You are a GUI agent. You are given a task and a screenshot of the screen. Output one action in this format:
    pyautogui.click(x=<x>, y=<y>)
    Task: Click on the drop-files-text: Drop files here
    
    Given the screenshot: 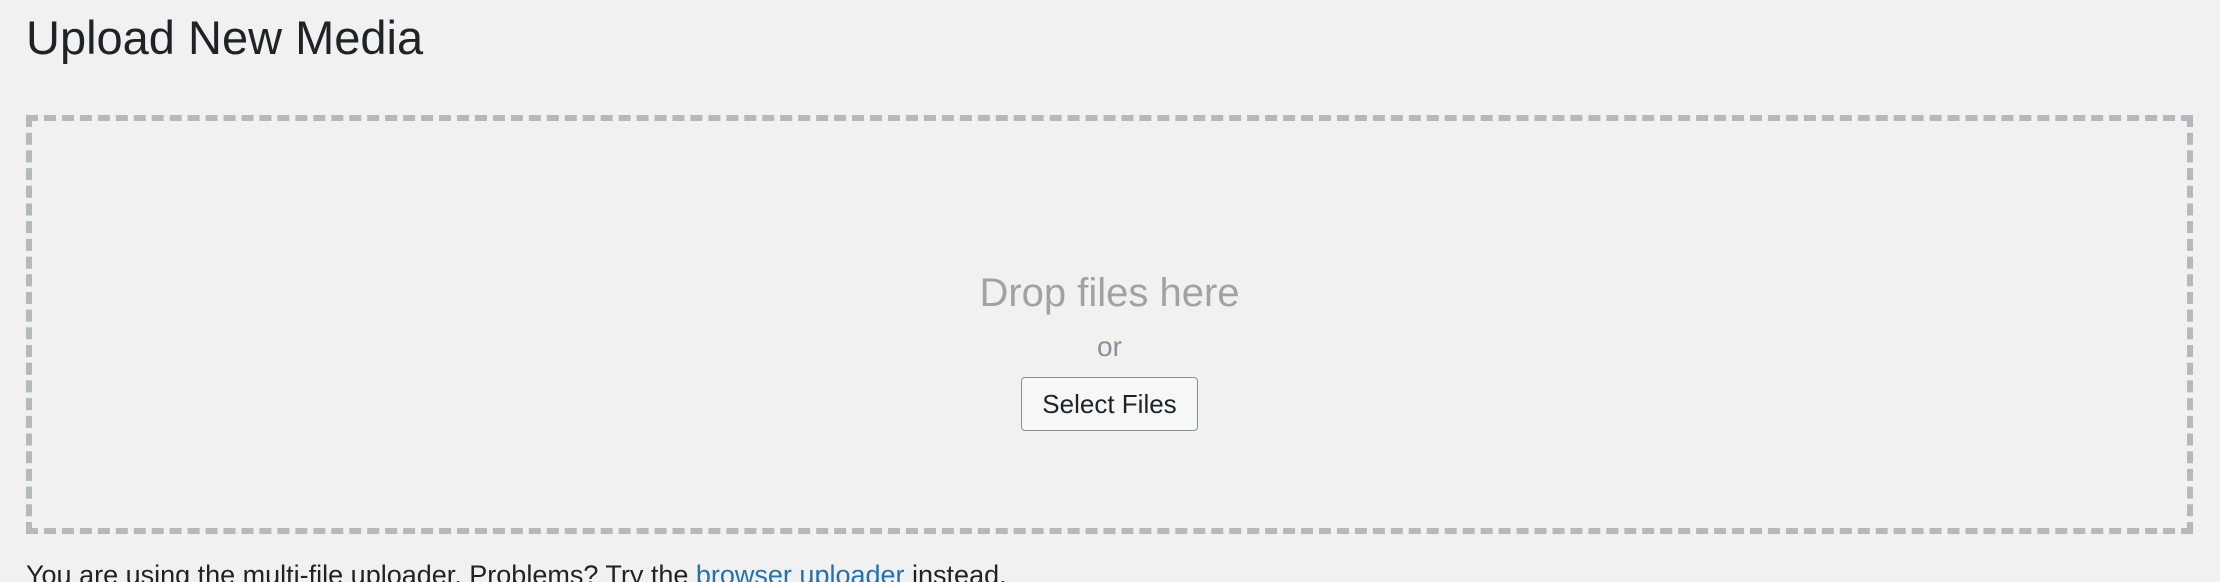 What is the action you would take?
    pyautogui.click(x=1109, y=293)
    